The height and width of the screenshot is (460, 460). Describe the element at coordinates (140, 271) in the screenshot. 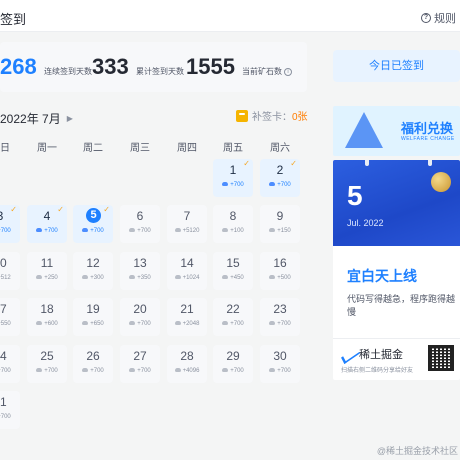

I see `calendar-day: 13 +350` at that location.